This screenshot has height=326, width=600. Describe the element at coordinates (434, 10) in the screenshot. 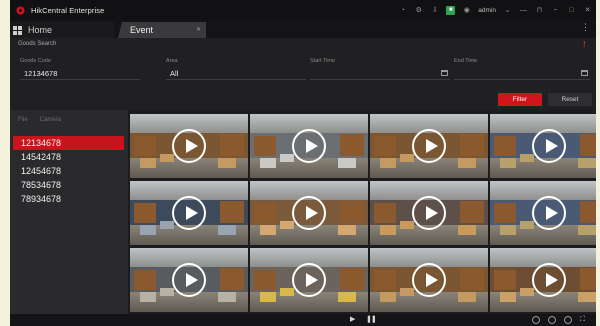

I see `download-icon: ⇩` at that location.